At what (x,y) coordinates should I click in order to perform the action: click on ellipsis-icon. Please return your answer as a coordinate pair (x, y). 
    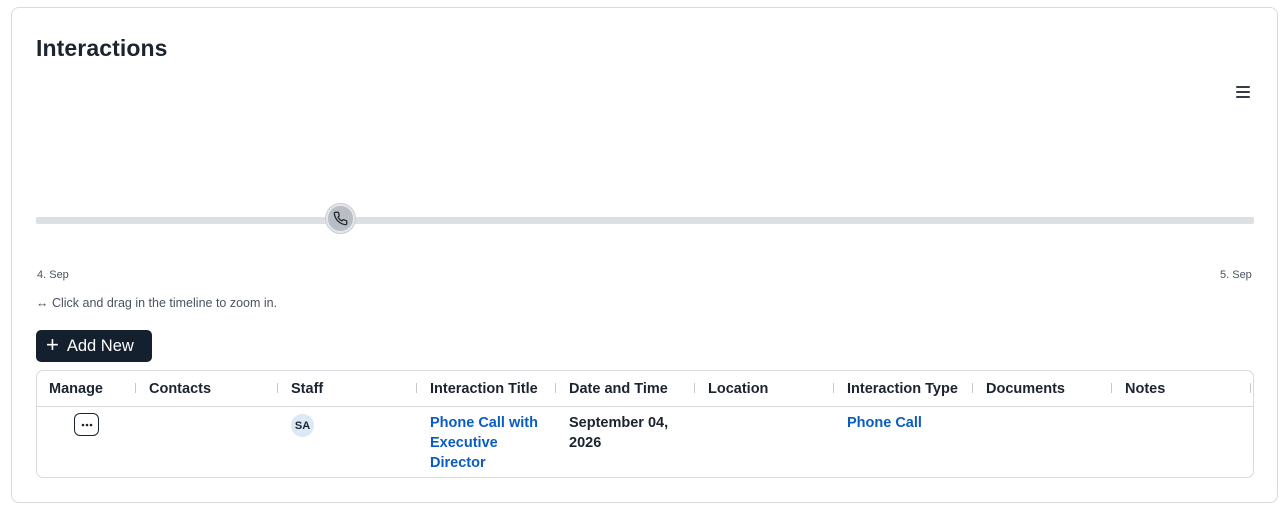
    Looking at the image, I should click on (86, 424).